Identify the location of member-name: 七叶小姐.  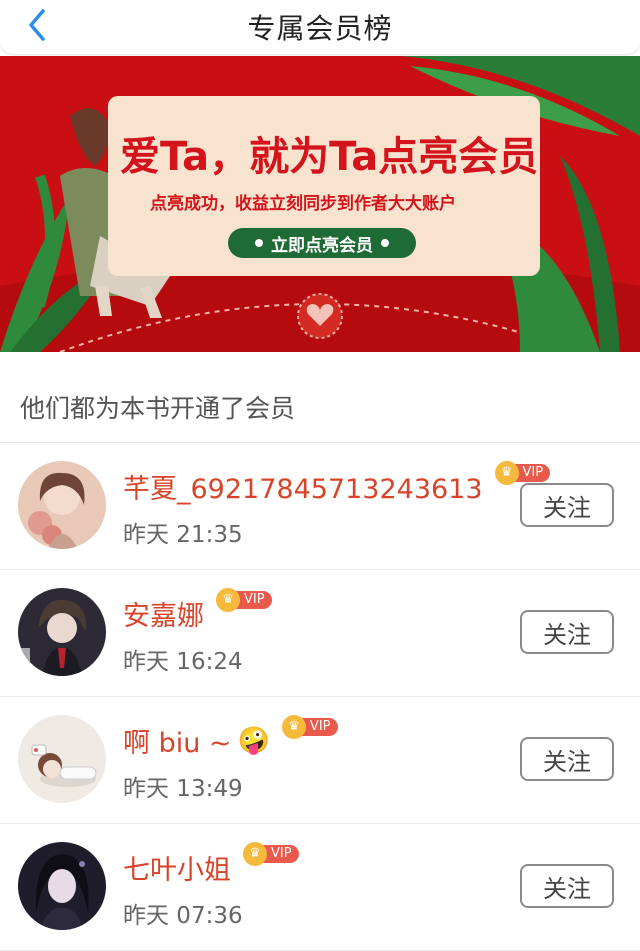
(177, 870).